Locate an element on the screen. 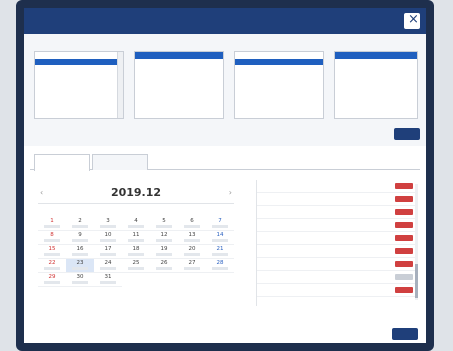  calendar-day: 1 is located at coordinates (52, 224).